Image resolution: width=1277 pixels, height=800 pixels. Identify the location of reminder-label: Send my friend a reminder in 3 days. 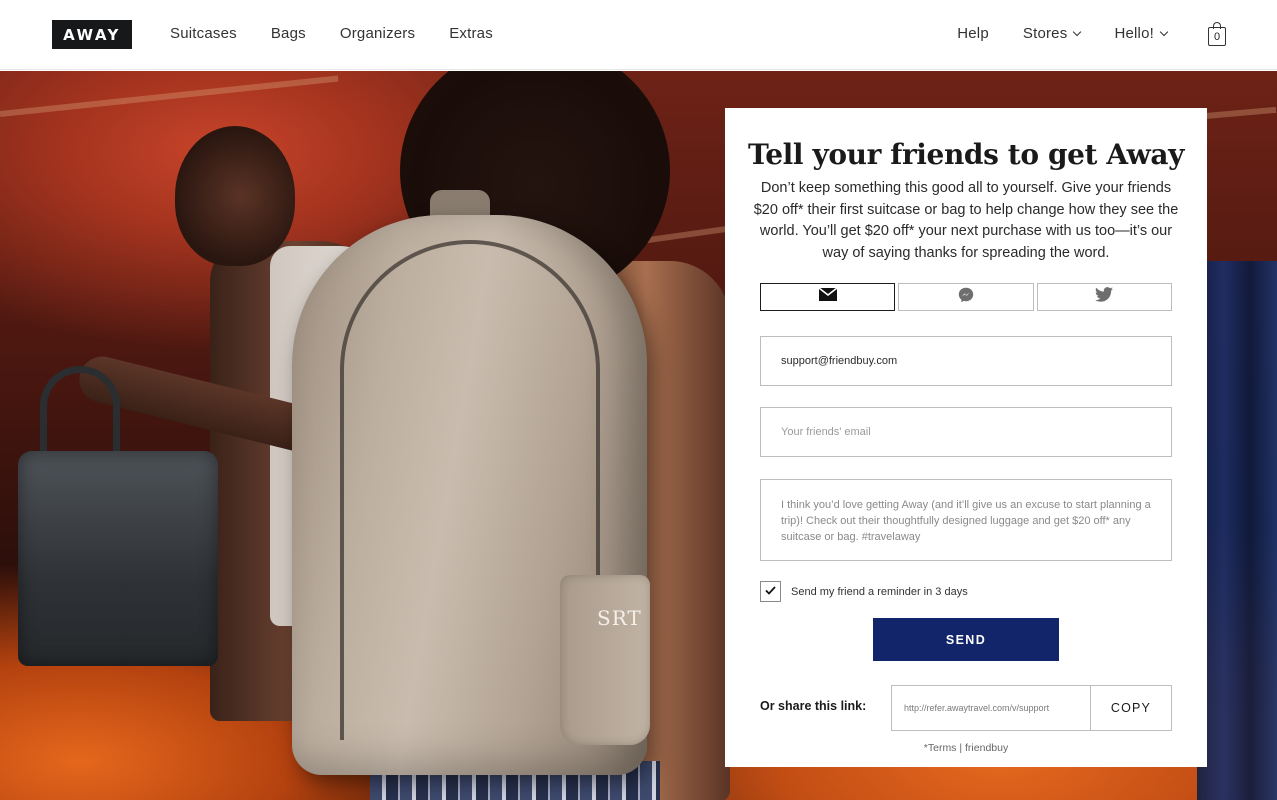
(879, 591).